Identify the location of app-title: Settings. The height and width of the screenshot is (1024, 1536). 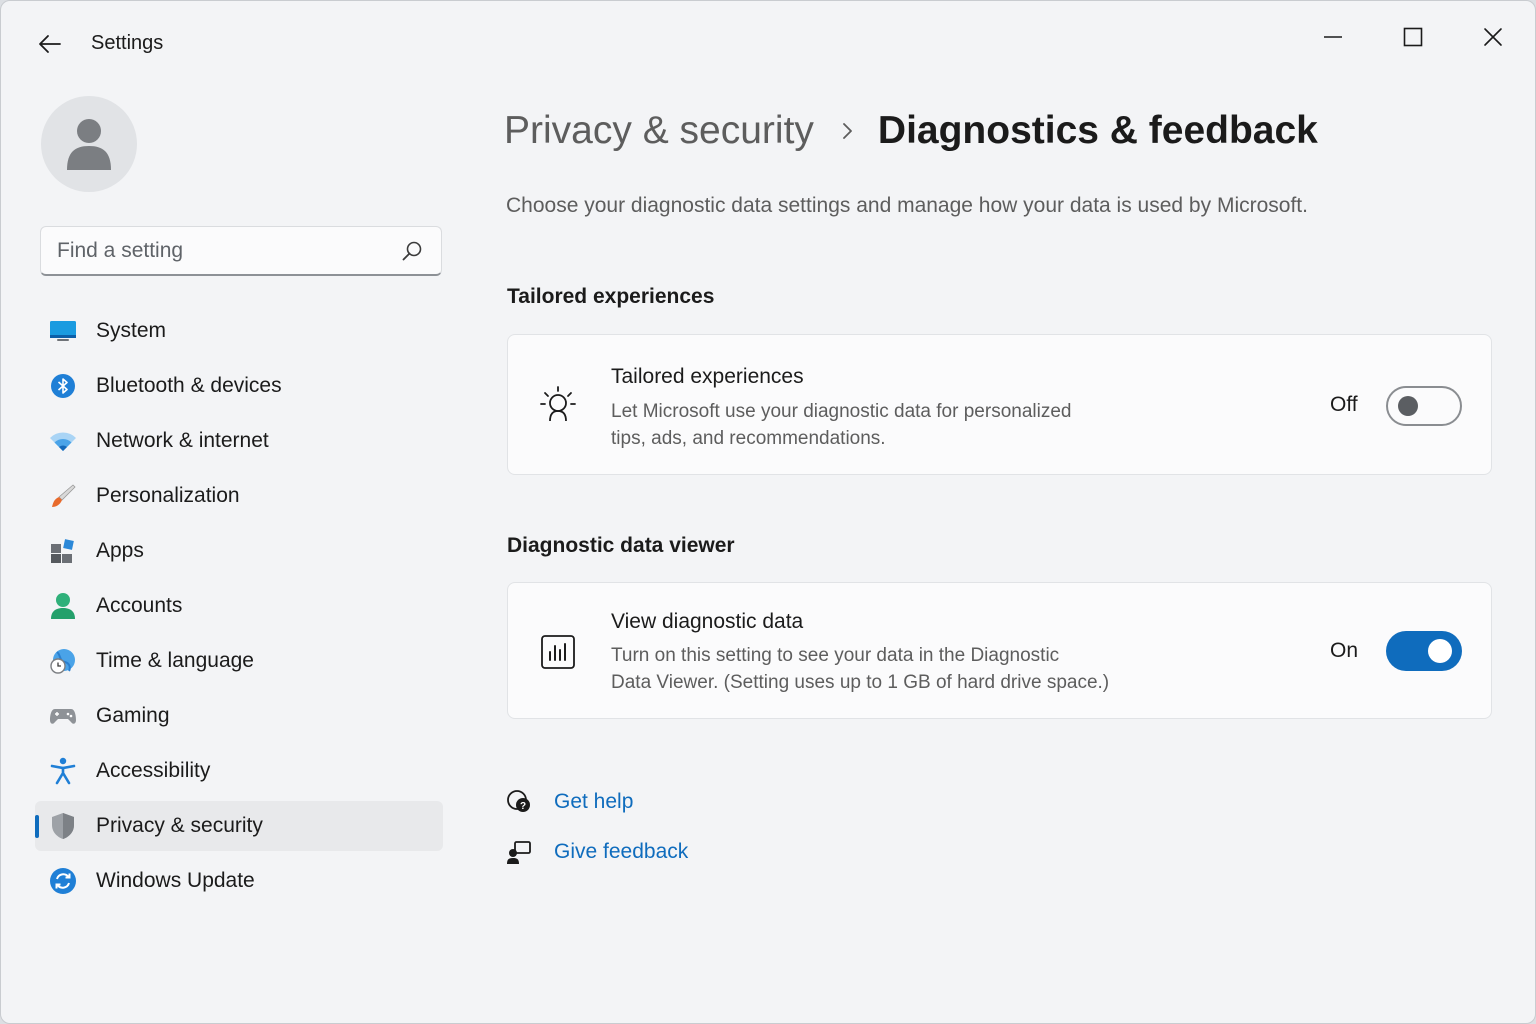
(127, 43).